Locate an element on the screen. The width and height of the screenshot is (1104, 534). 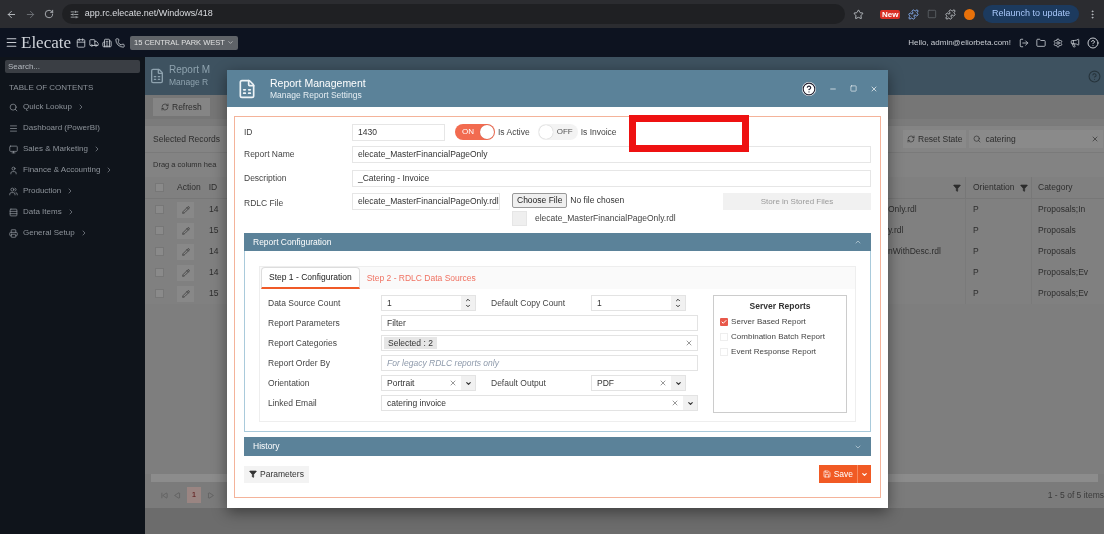
field-label: Description is located at coordinates (266, 178).